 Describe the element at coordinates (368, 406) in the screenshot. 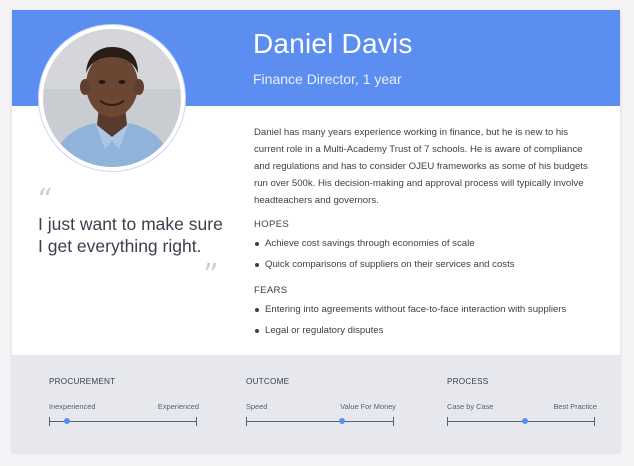

I see `scale-high-label: Value For Money` at that location.